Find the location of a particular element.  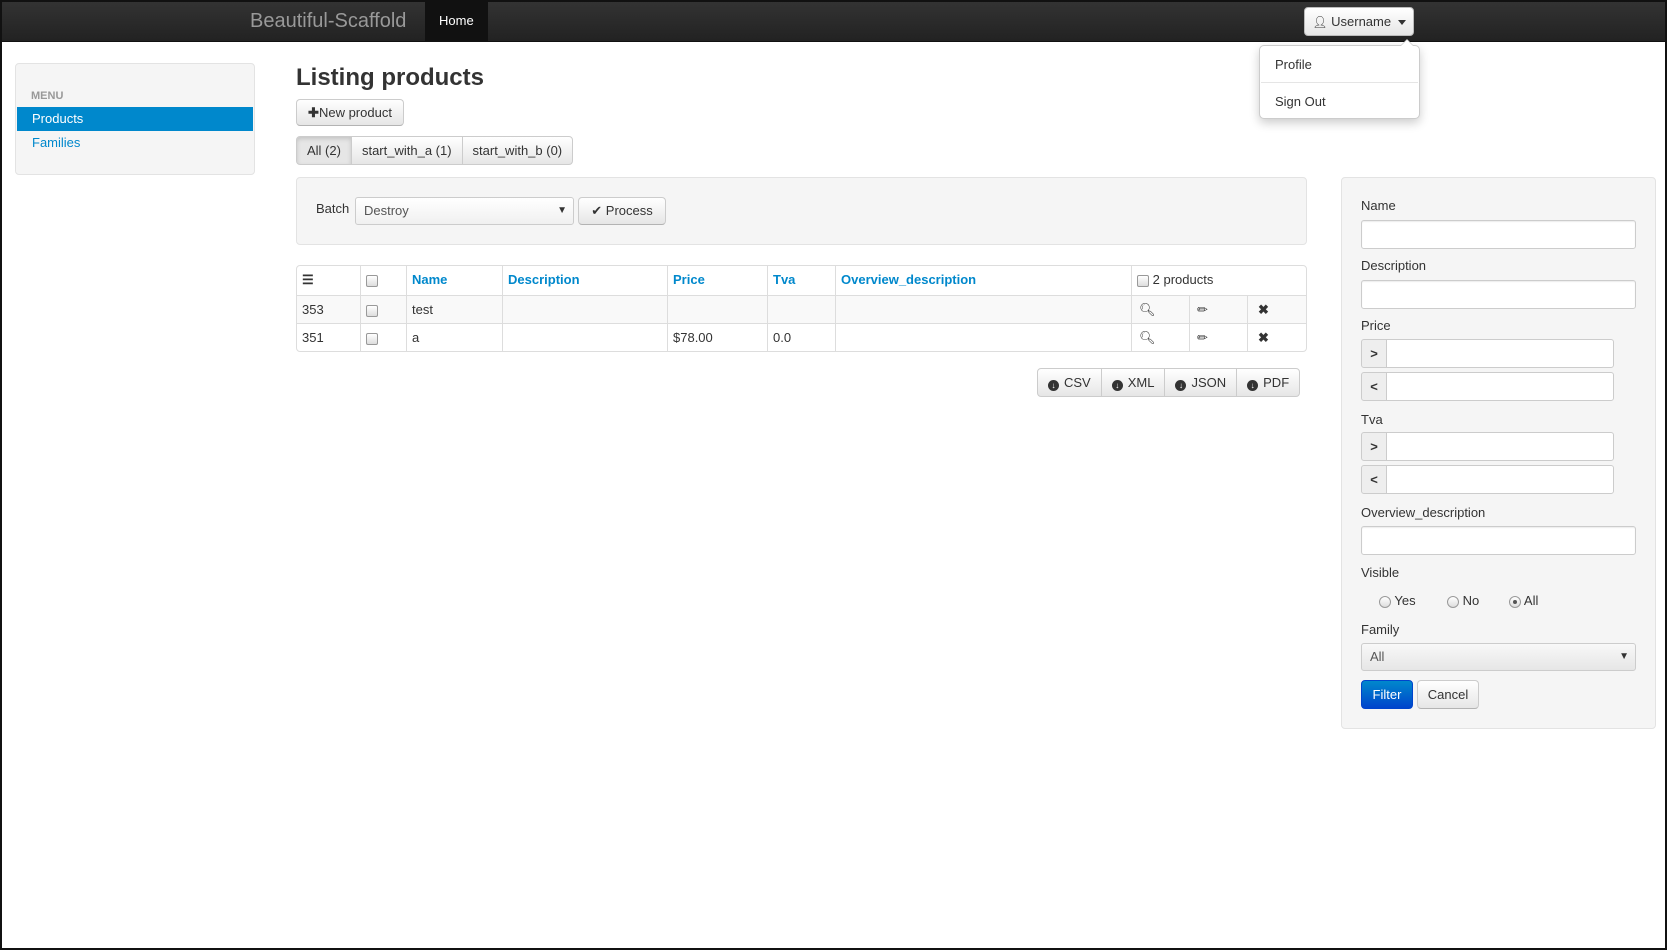

check-icon: ✔ is located at coordinates (597, 210).